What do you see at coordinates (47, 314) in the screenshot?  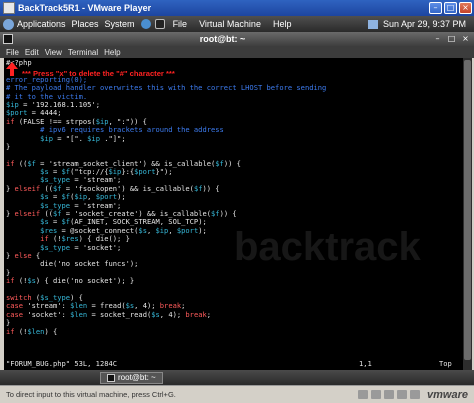 I see `code-token: 'socket':` at bounding box center [47, 314].